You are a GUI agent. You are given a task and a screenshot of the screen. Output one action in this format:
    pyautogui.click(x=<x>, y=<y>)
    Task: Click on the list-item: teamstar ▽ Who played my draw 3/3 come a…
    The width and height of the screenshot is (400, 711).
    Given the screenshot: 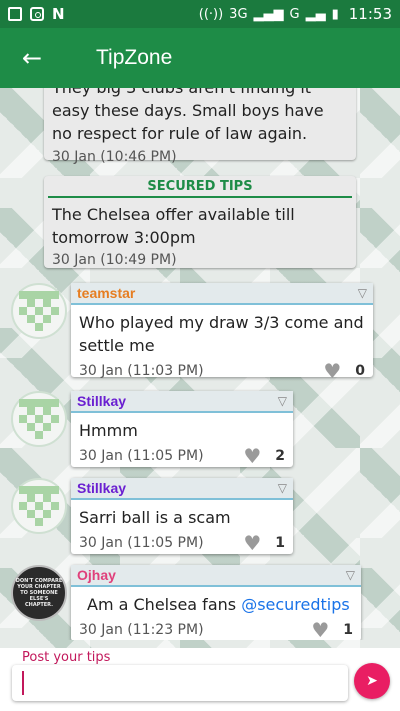 What is the action you would take?
    pyautogui.click(x=222, y=332)
    